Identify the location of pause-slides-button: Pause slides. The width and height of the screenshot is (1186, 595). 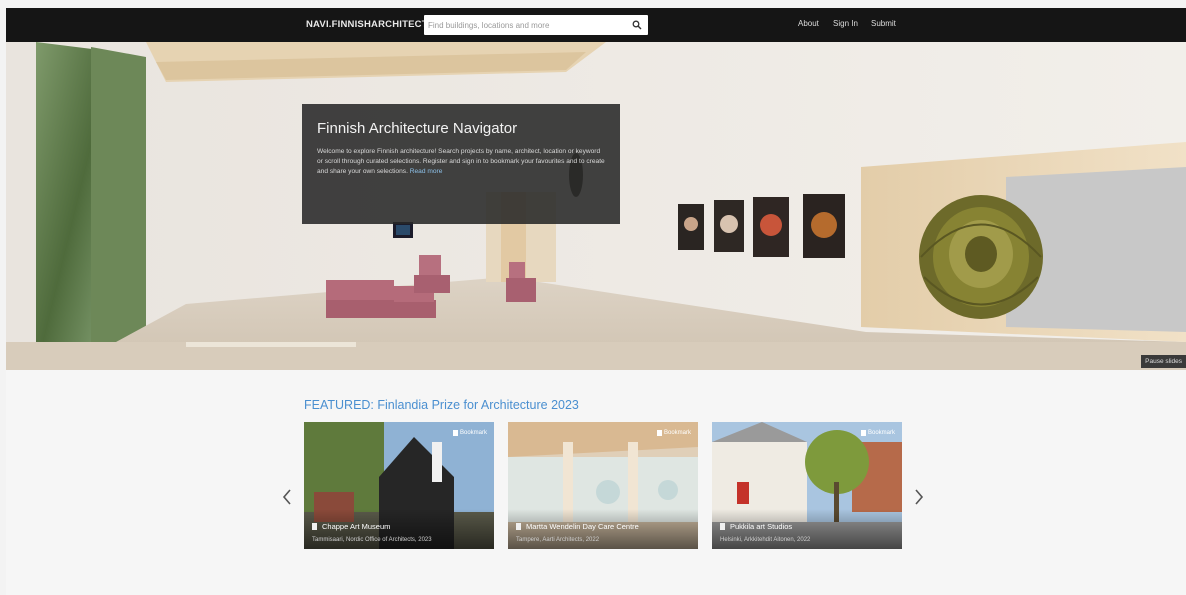
(1163, 361).